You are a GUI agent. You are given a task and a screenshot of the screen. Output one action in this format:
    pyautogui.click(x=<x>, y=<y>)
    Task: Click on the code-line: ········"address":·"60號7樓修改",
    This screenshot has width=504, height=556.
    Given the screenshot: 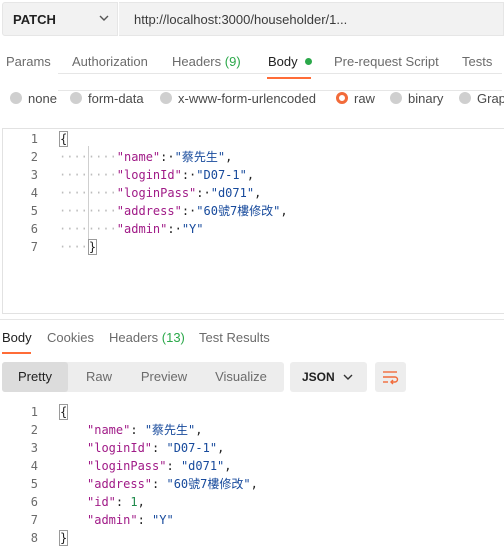 What is the action you would take?
    pyautogui.click(x=173, y=211)
    